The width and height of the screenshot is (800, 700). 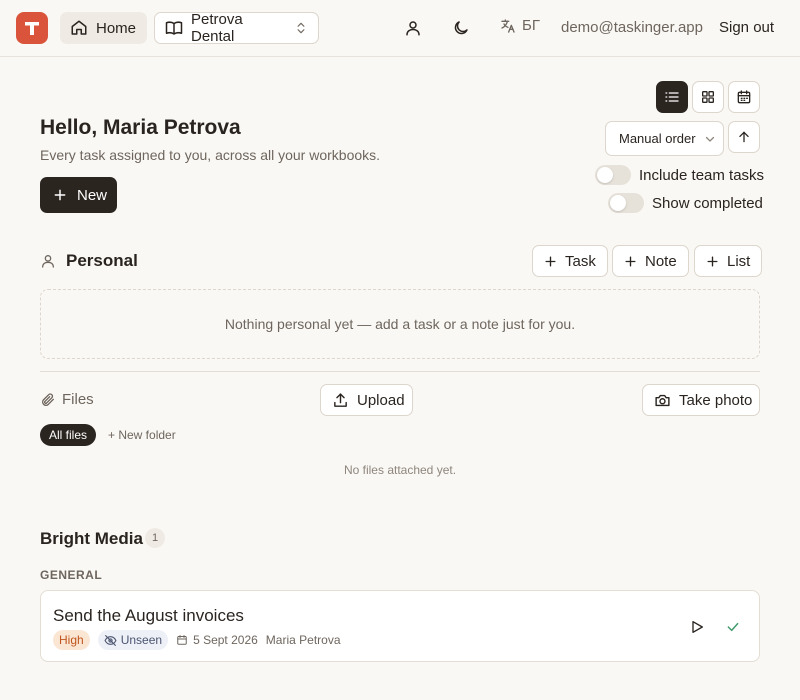 I want to click on list-view-button, so click(x=672, y=97).